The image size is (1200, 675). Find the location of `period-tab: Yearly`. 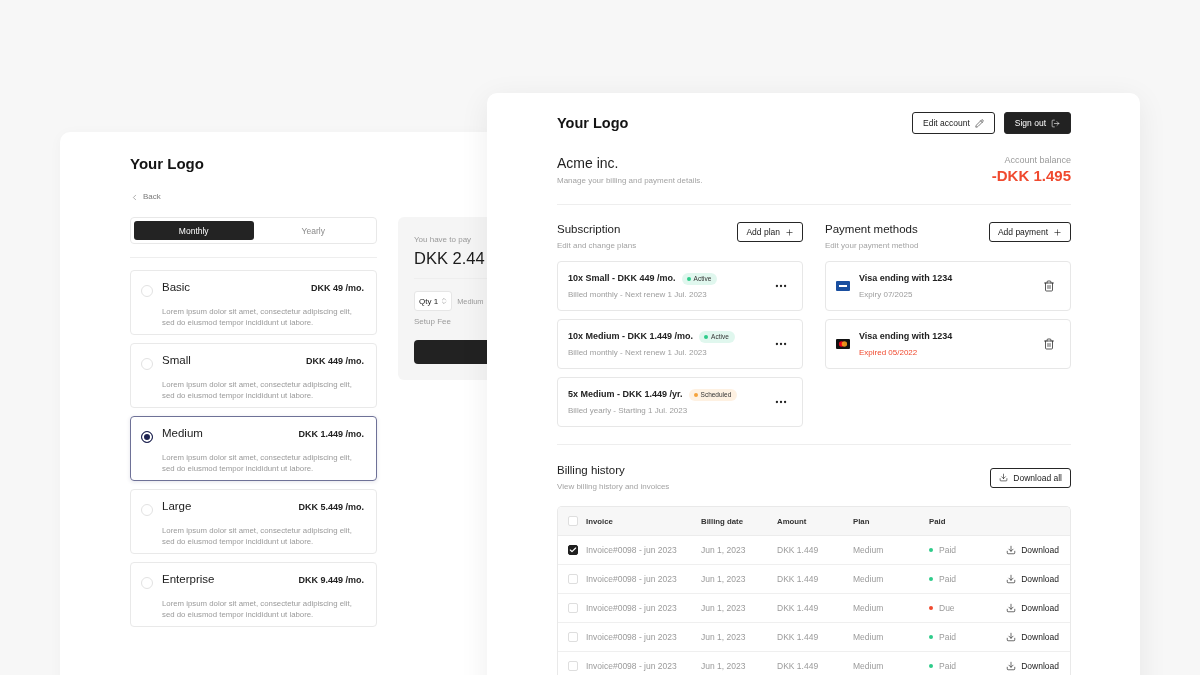

period-tab: Yearly is located at coordinates (313, 230).